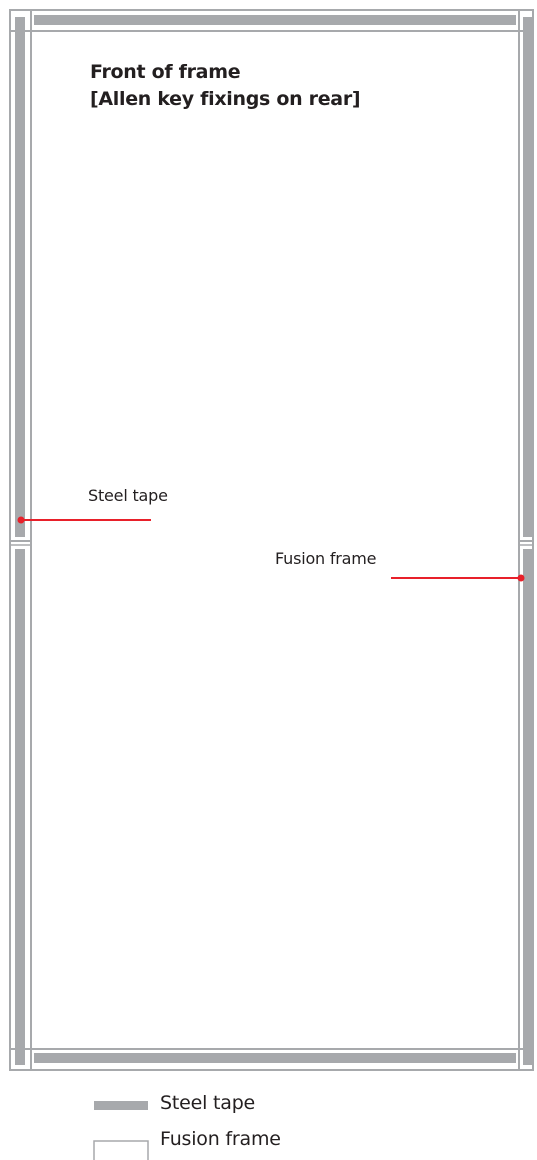  Describe the element at coordinates (121, 1150) in the screenshot. I see `legend-fusion-frame-swatch` at that location.